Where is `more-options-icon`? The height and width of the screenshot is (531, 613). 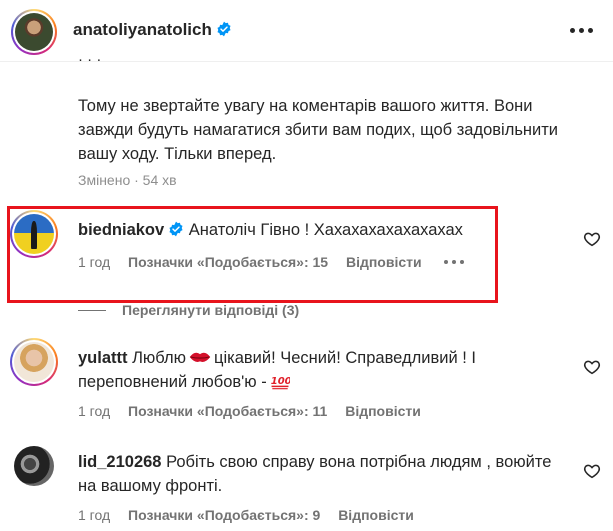
more-options-icon is located at coordinates (582, 32).